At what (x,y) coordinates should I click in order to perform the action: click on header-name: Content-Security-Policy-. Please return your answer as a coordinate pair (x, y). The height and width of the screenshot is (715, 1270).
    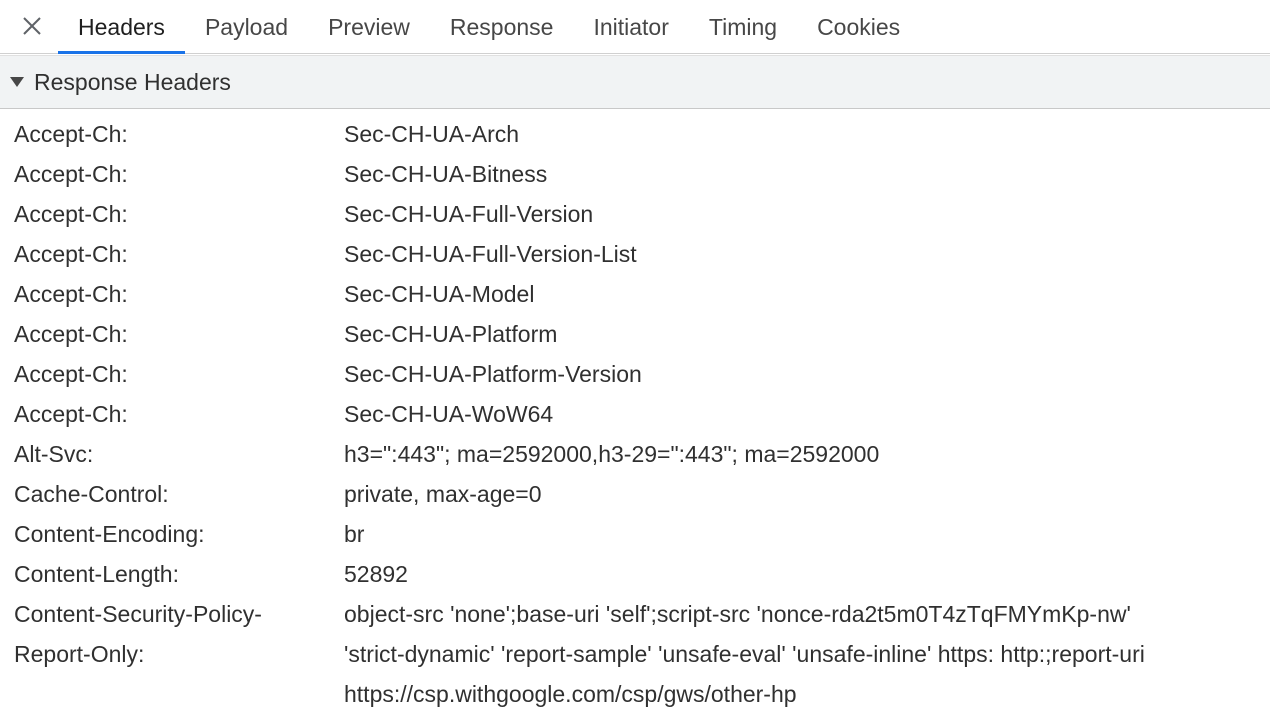
    Looking at the image, I should click on (138, 614).